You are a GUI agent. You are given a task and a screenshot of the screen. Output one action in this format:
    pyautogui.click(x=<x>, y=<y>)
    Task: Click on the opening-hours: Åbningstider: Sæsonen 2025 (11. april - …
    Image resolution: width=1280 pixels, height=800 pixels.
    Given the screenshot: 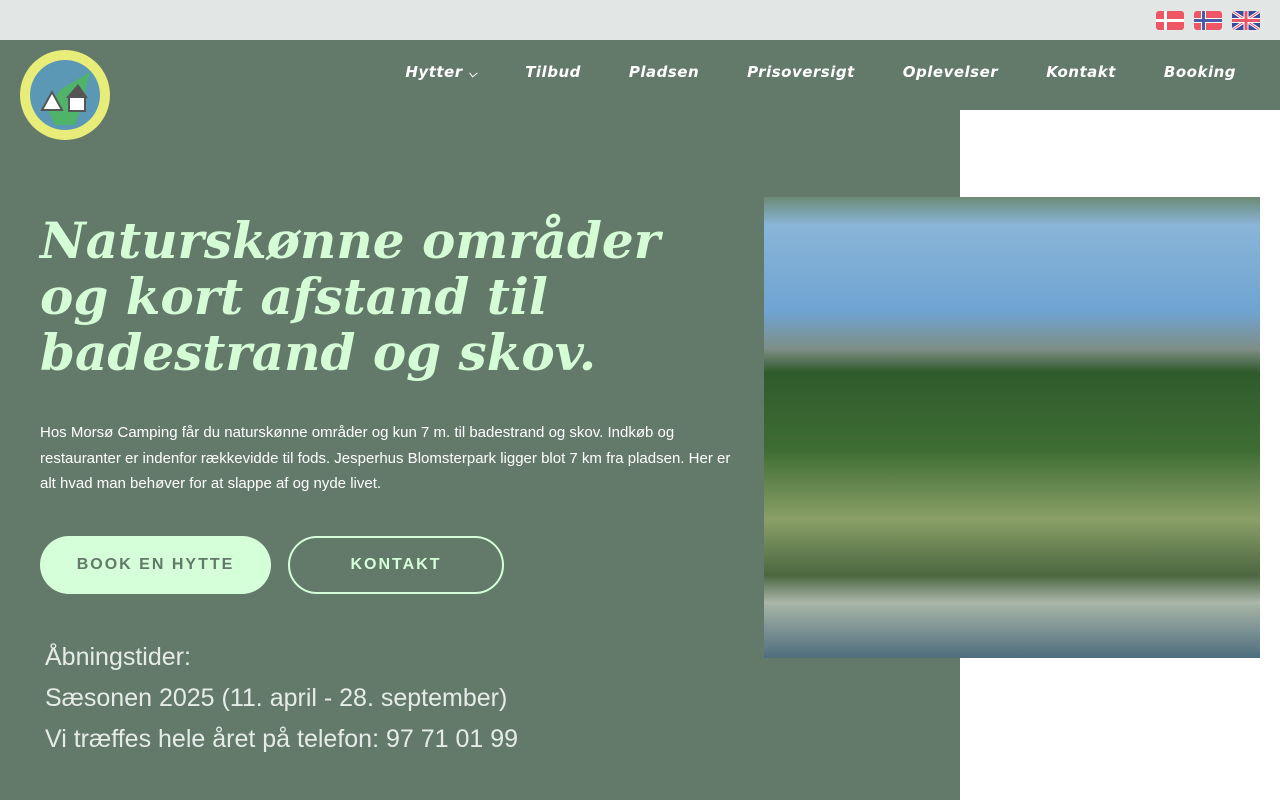 What is the action you would take?
    pyautogui.click(x=281, y=698)
    